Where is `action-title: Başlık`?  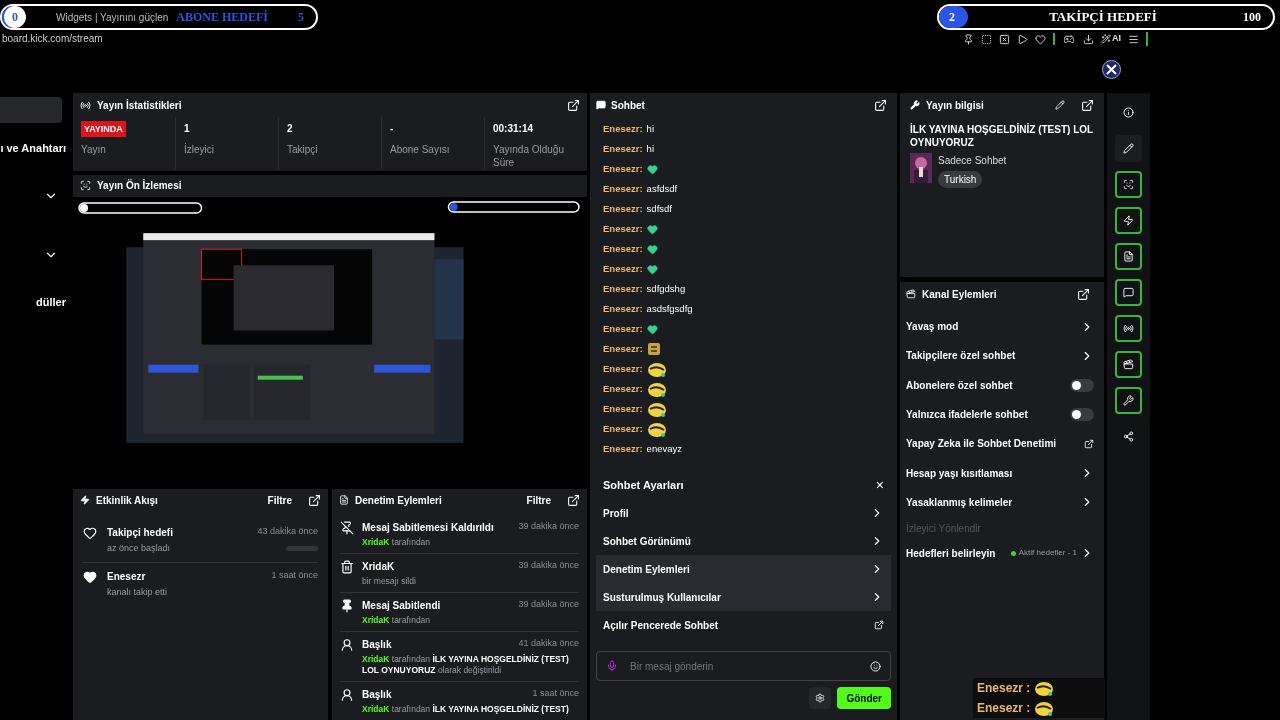
action-title: Başlık is located at coordinates (377, 695).